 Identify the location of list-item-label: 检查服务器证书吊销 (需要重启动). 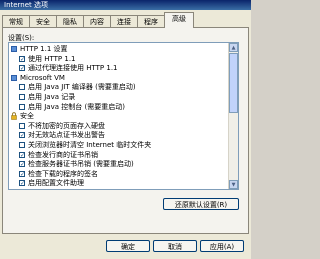
(81, 164).